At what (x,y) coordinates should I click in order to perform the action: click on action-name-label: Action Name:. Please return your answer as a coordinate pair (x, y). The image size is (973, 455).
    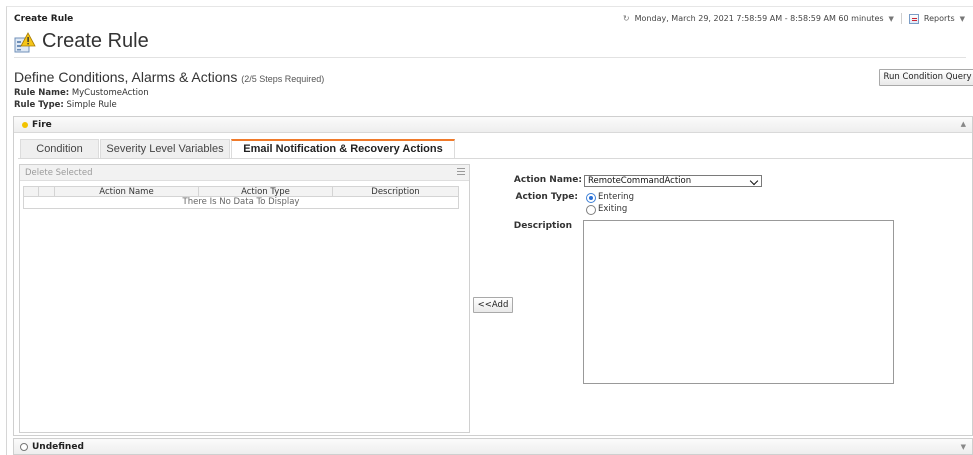
    Looking at the image, I should click on (547, 180).